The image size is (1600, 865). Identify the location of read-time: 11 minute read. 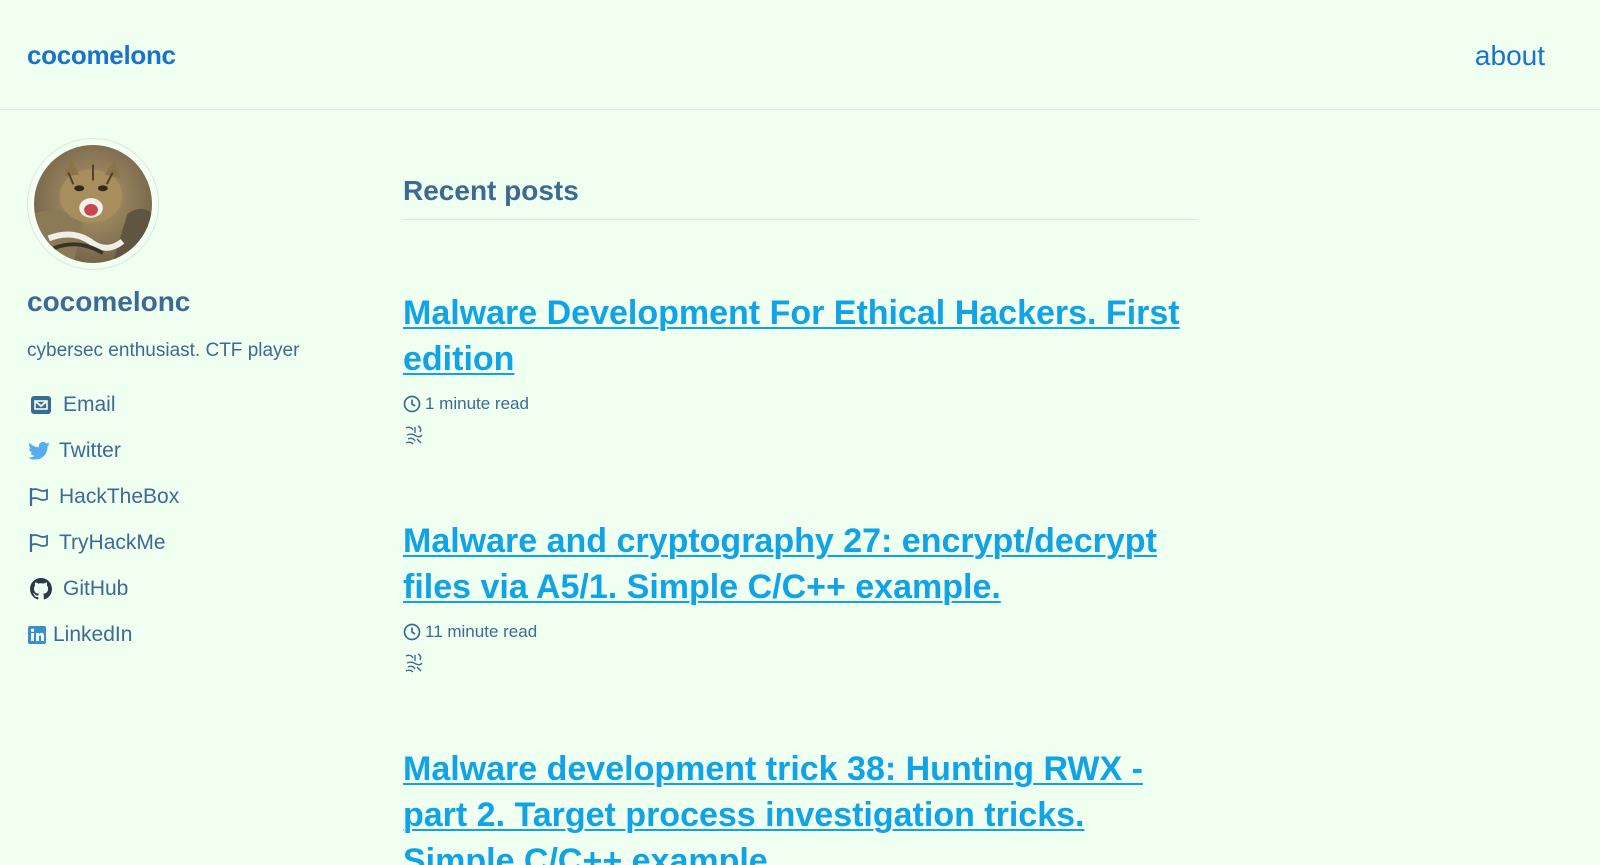
(481, 631).